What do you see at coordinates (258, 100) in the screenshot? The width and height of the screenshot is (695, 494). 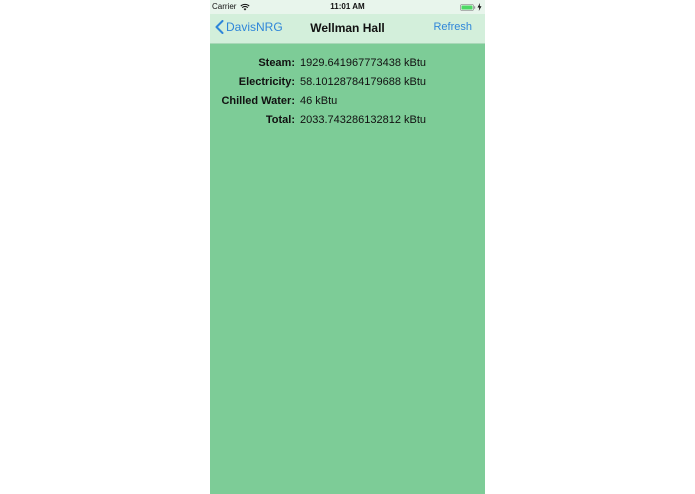 I see `chilled-water-label: Chilled Water:` at bounding box center [258, 100].